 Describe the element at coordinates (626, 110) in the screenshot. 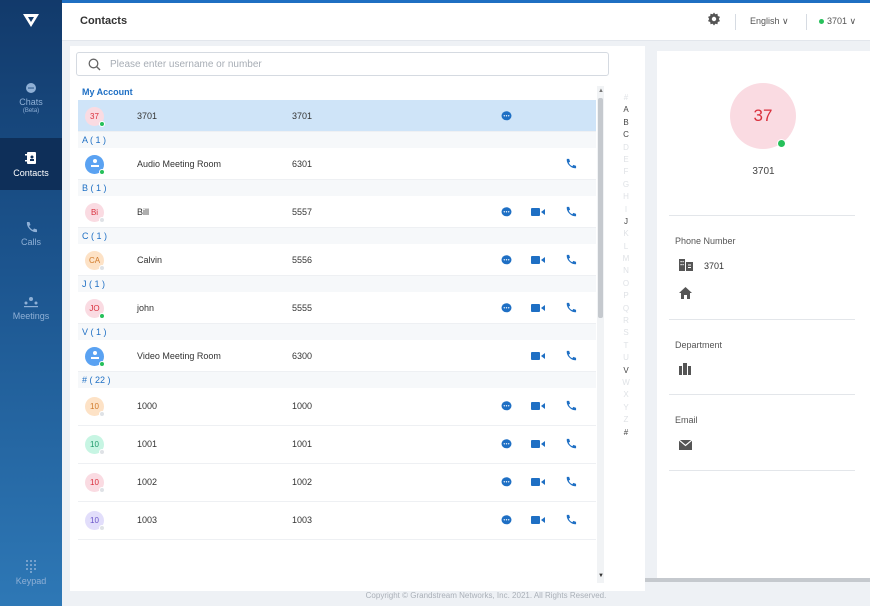

I see `alphabet-letter: A` at that location.